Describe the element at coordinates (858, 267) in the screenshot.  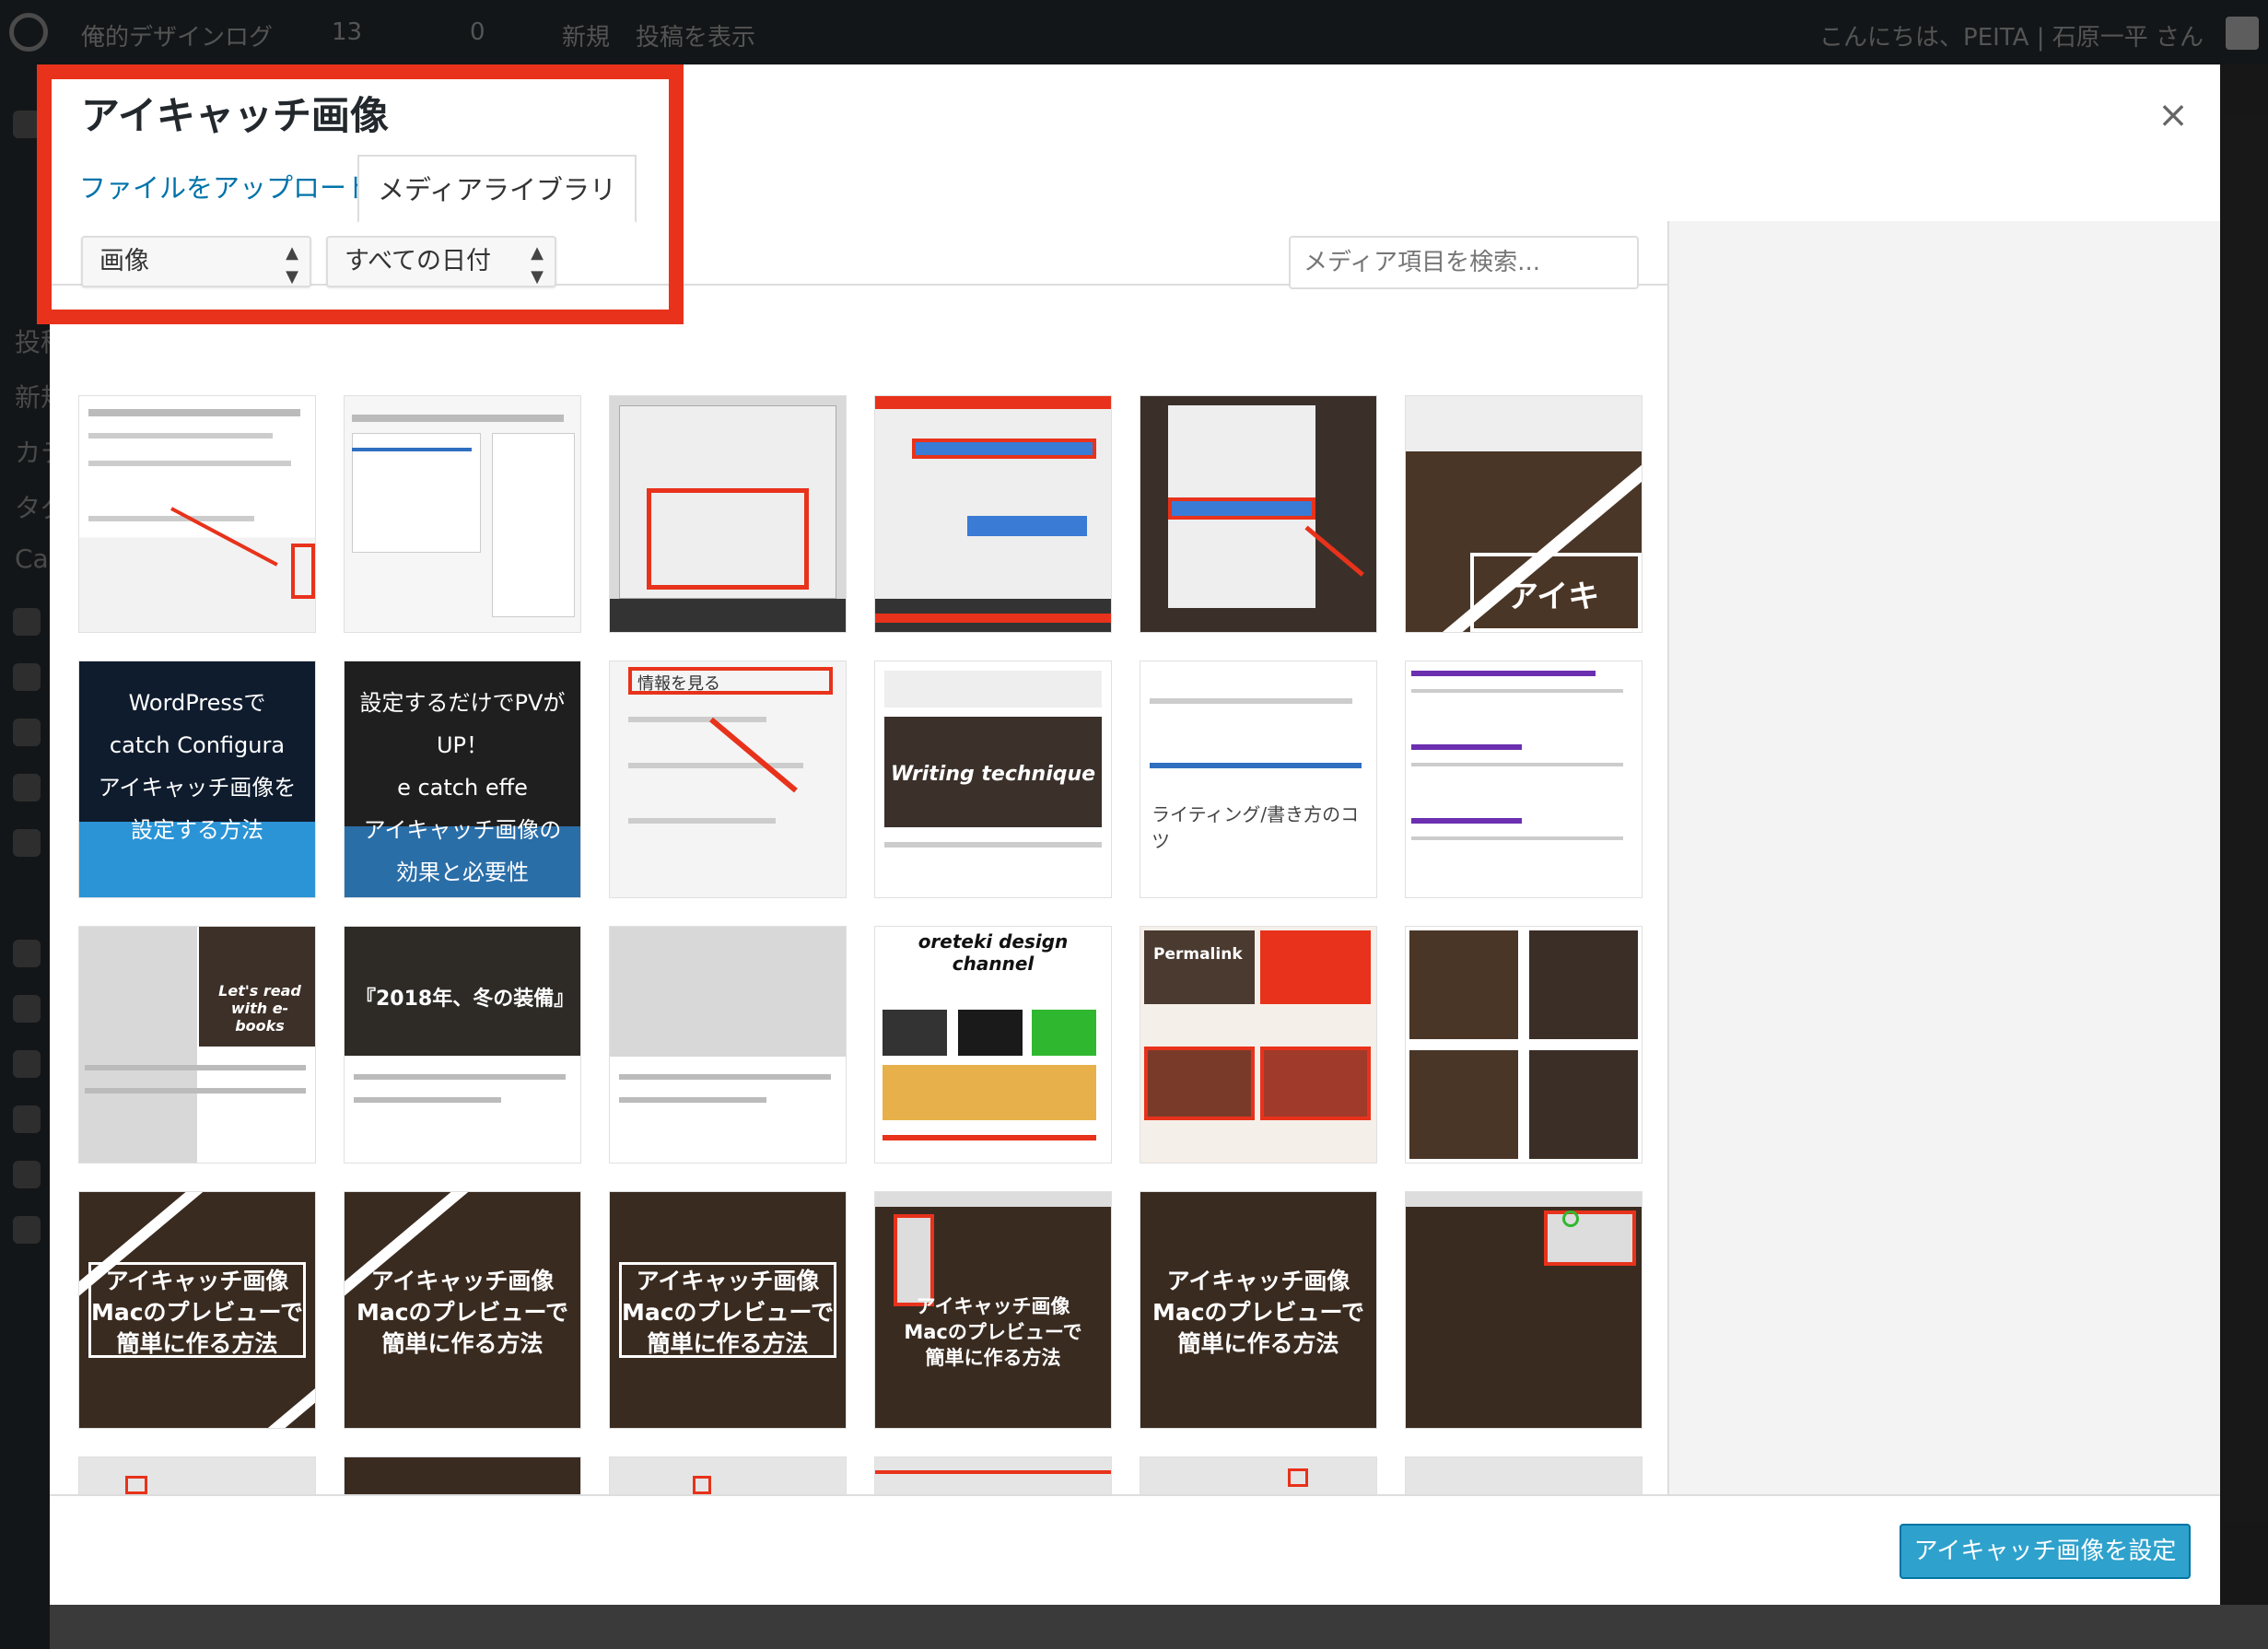
I see `media-toolbar: 画像 ▲ ▼ すべての日付 ▲ ▼` at that location.